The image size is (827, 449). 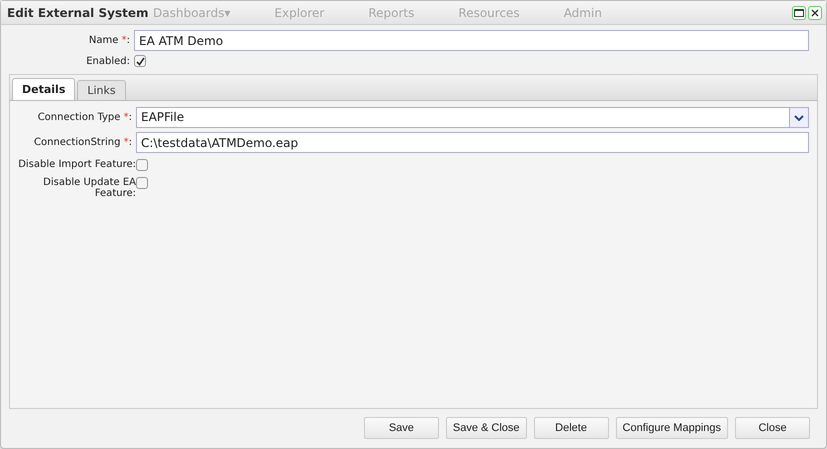 I want to click on maximize-button, so click(x=799, y=13).